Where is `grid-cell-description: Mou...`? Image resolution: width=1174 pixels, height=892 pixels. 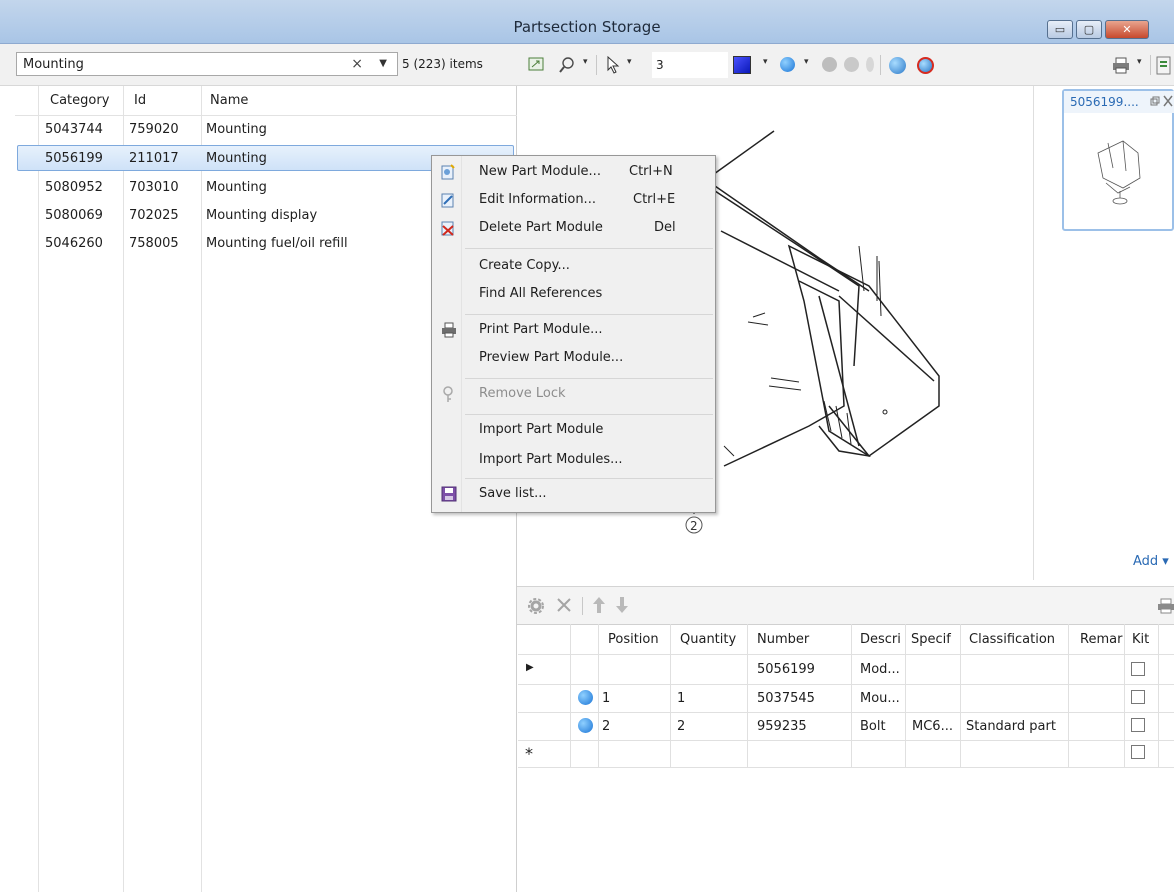
grid-cell-description: Mou... is located at coordinates (880, 698).